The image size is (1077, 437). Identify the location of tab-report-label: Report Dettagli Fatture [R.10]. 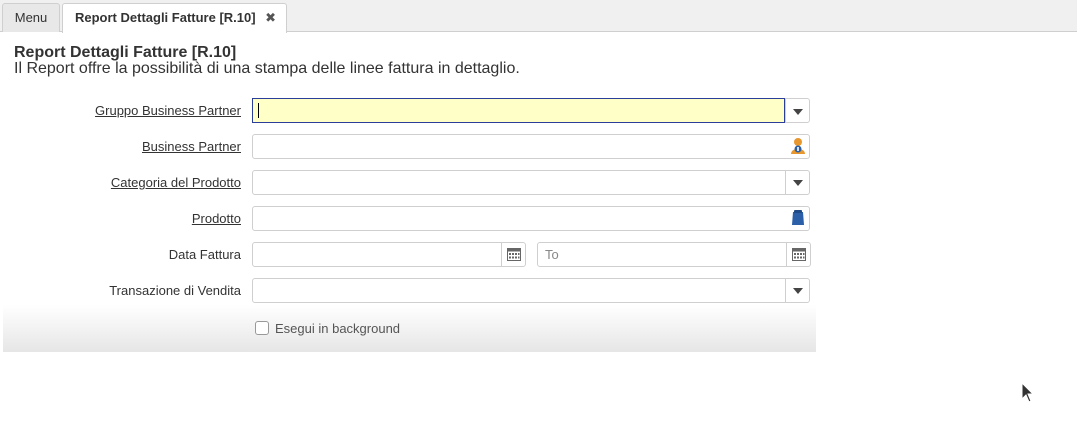
(165, 17).